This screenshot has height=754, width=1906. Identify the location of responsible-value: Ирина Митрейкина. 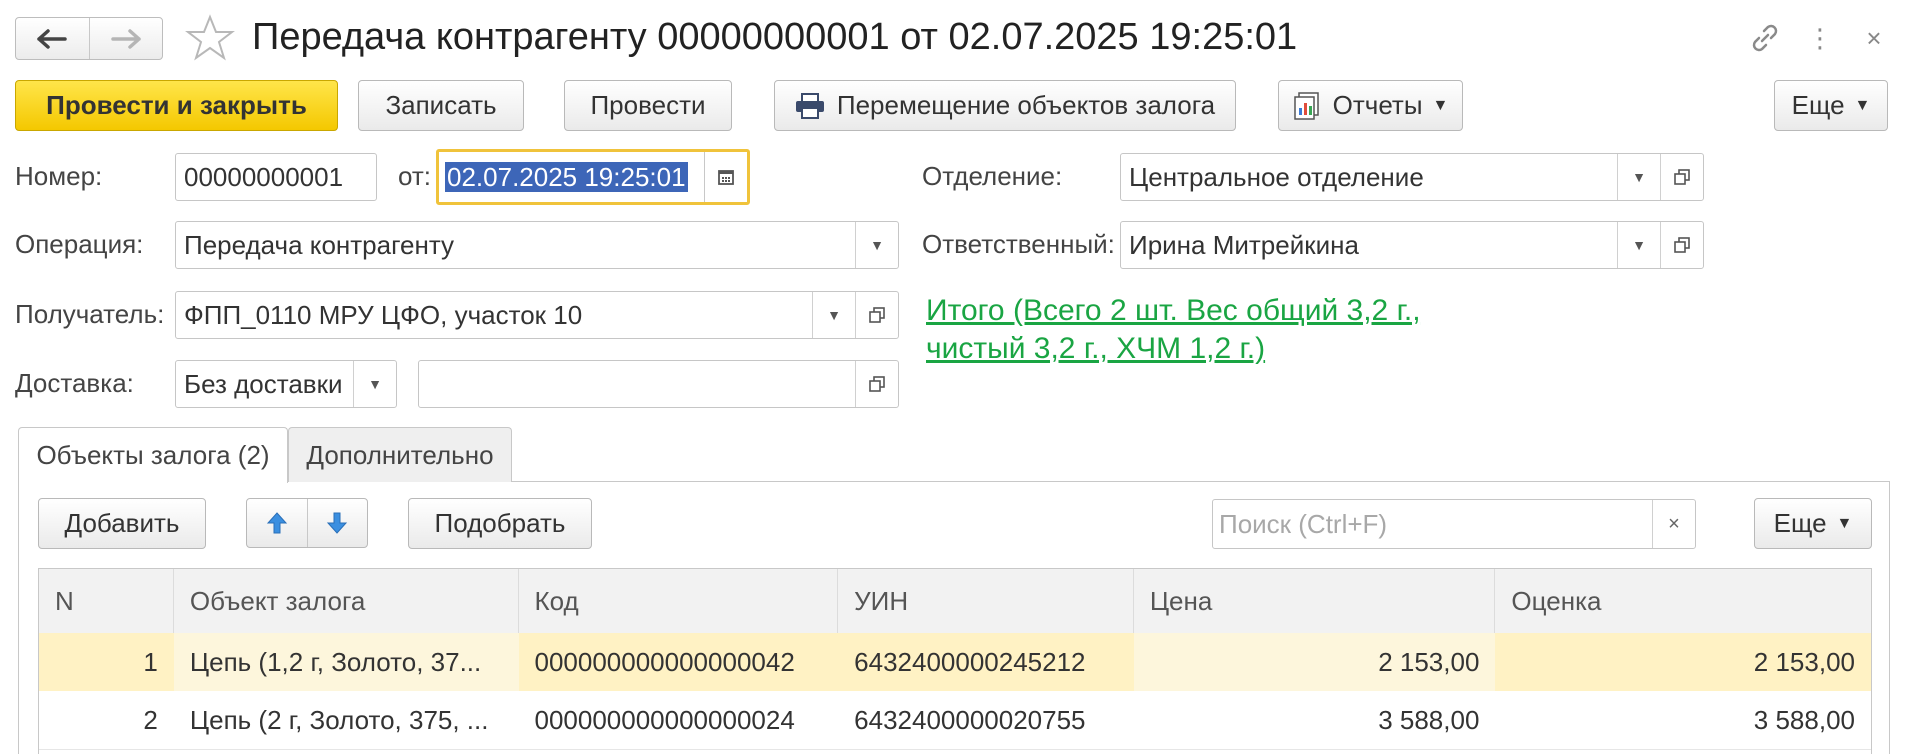
(1244, 244).